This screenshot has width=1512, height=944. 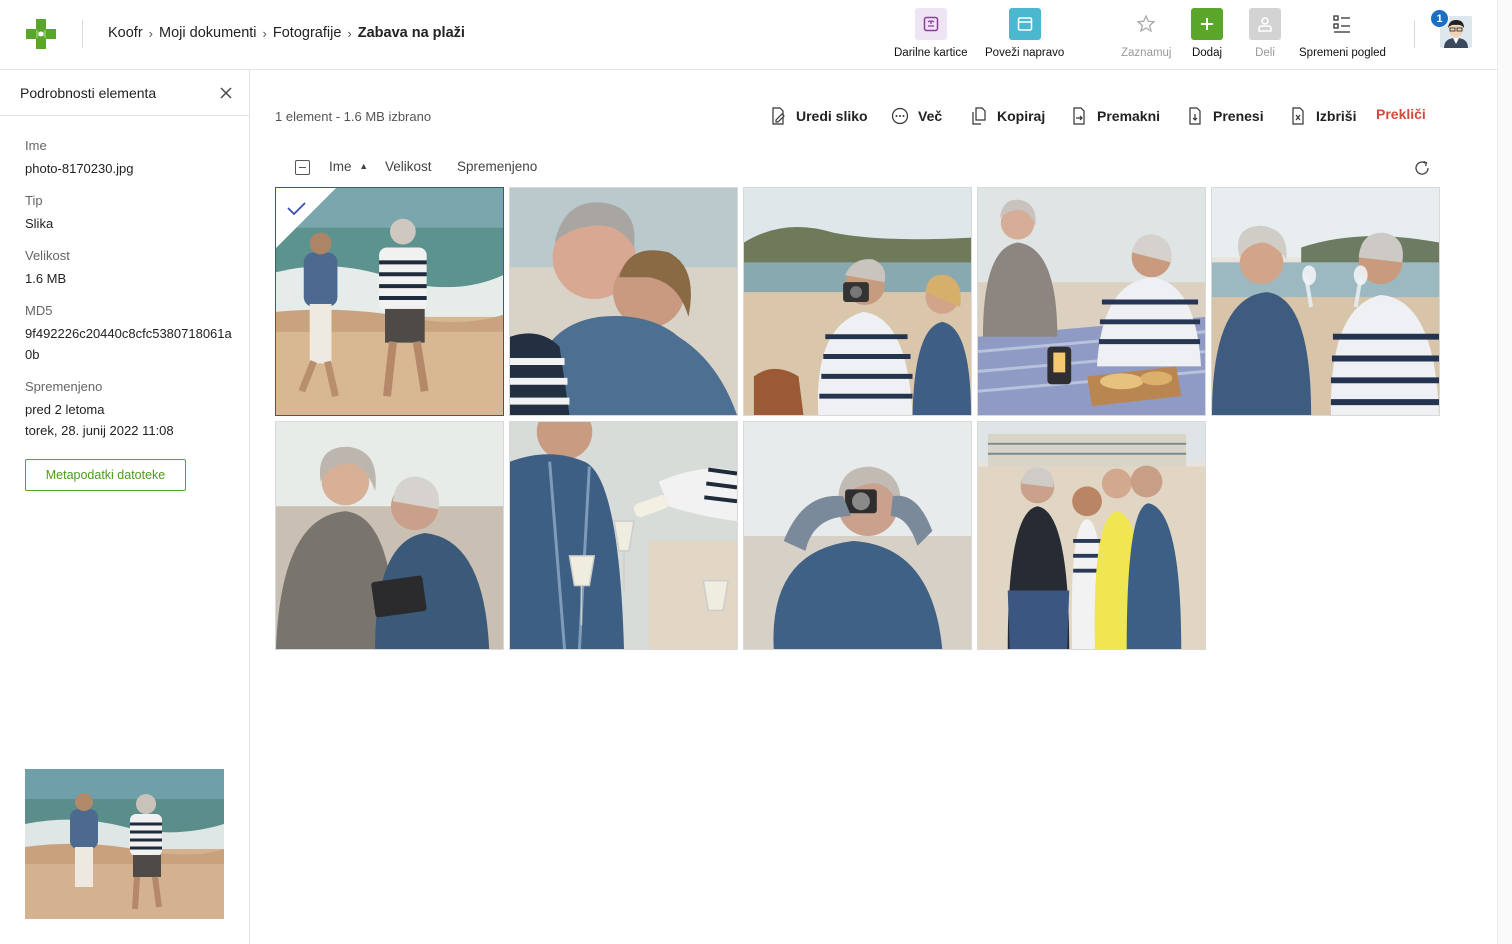 What do you see at coordinates (105, 475) in the screenshot?
I see `file-metadata-button: Metapodatki datoteke` at bounding box center [105, 475].